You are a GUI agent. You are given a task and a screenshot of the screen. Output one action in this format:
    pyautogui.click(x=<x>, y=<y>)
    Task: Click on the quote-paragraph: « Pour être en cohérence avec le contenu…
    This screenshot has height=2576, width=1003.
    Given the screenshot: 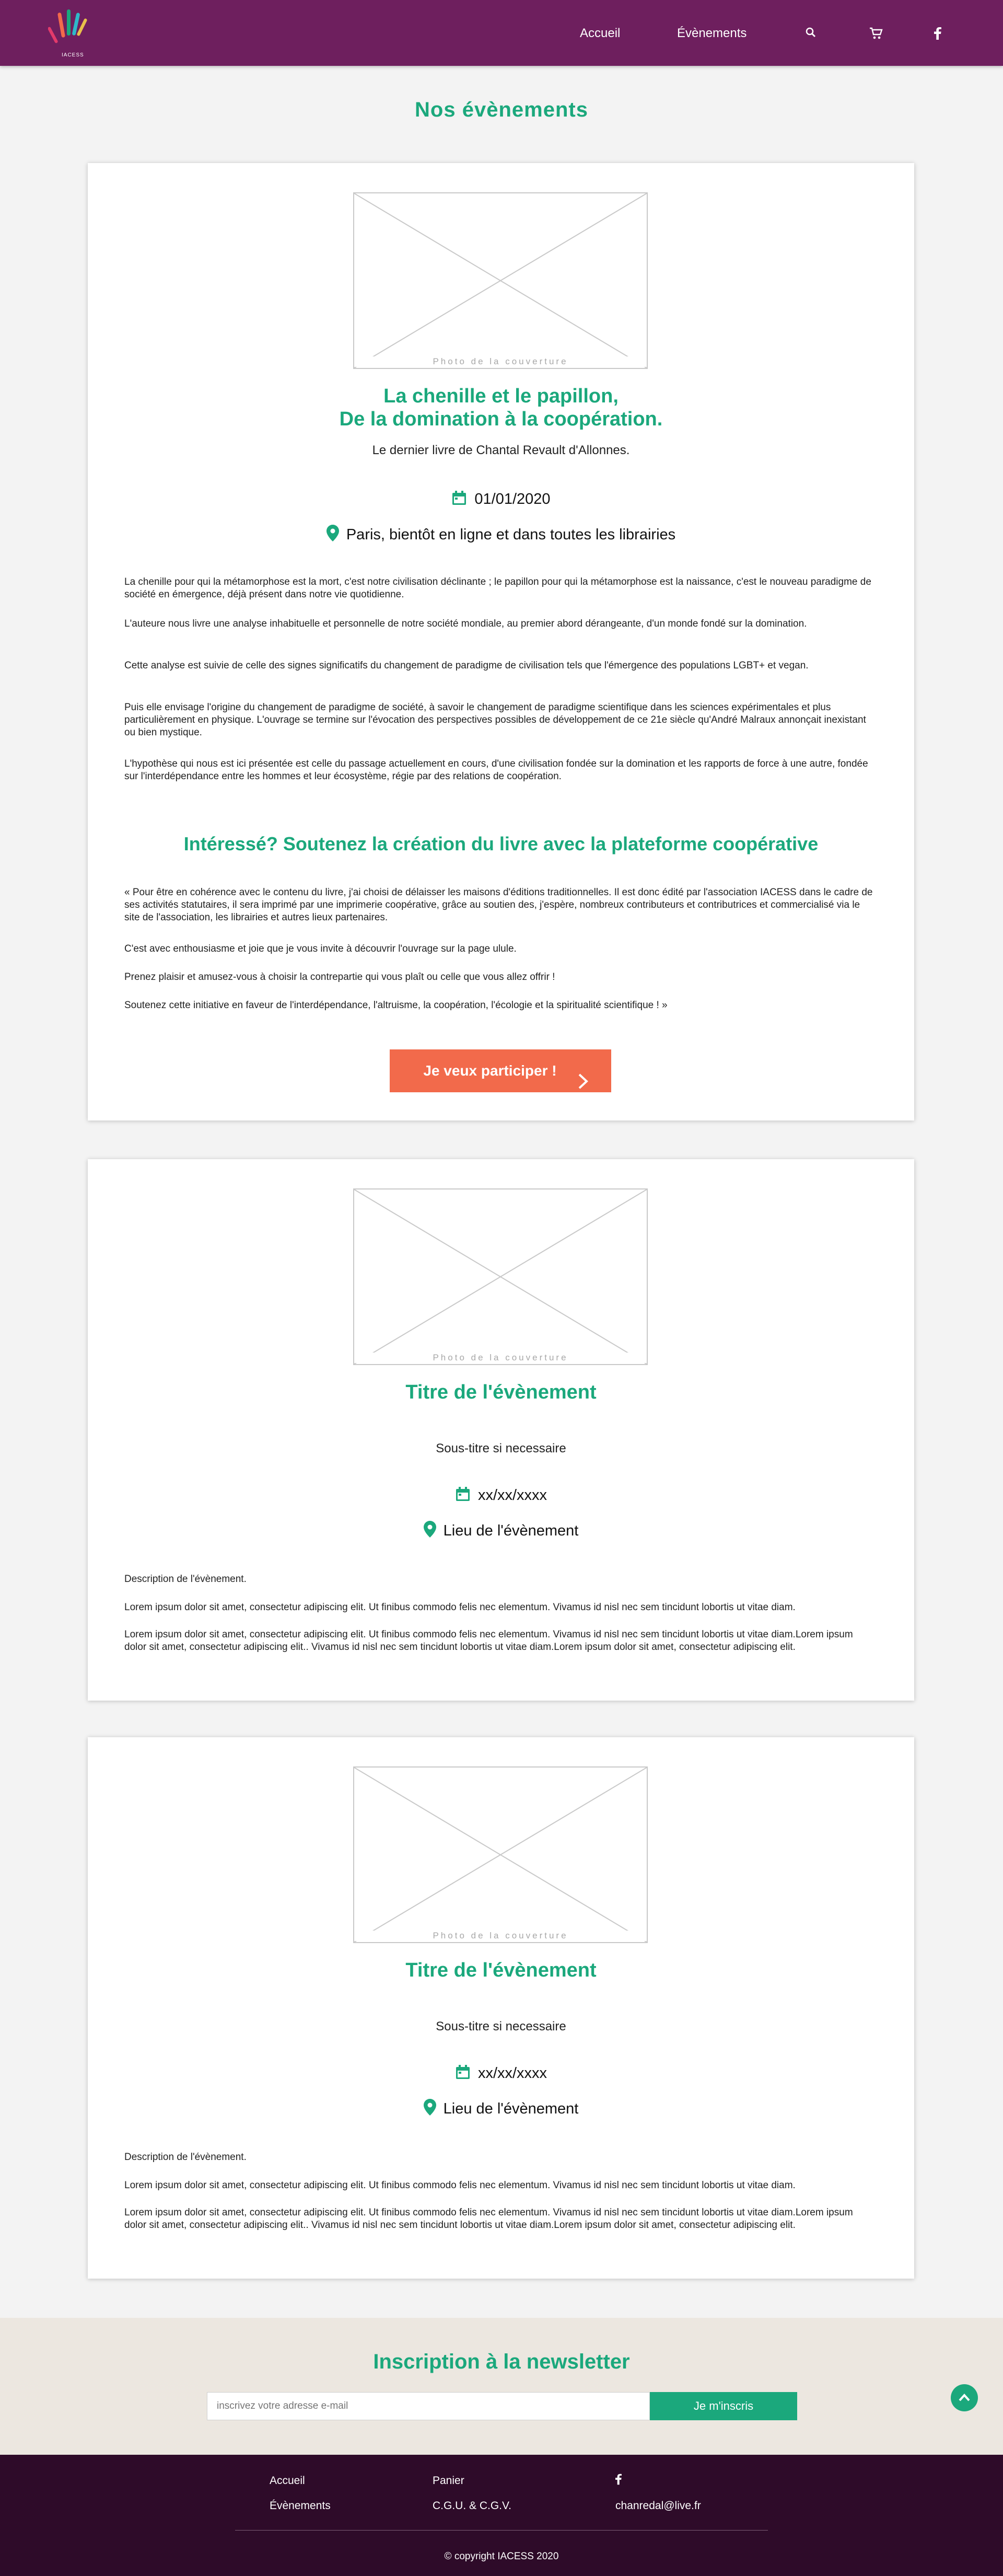 What is the action you would take?
    pyautogui.click(x=498, y=905)
    